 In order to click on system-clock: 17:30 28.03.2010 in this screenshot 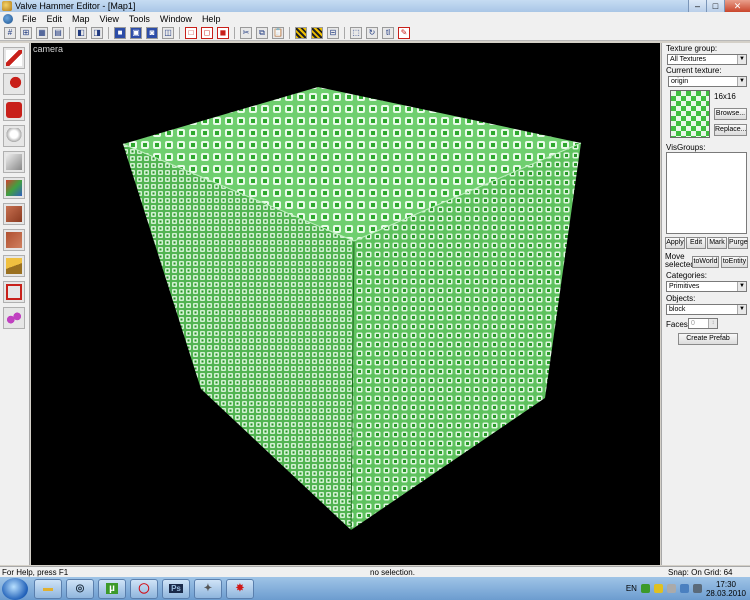, I will do `click(726, 589)`.